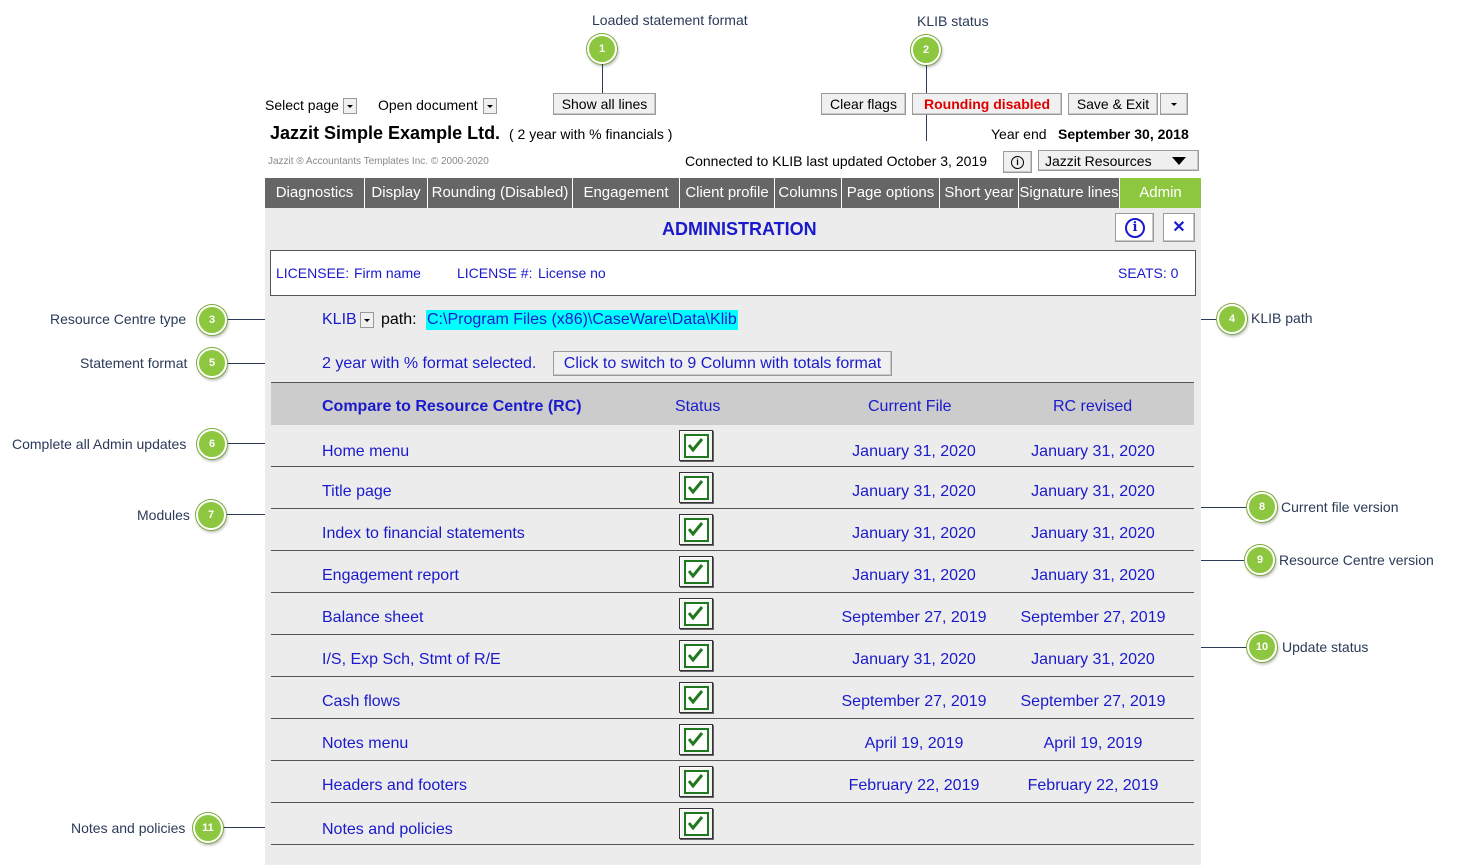 Image resolution: width=1458 pixels, height=865 pixels. What do you see at coordinates (452, 406) in the screenshot?
I see `header-compare: Compare to Resource Centre (RC)` at bounding box center [452, 406].